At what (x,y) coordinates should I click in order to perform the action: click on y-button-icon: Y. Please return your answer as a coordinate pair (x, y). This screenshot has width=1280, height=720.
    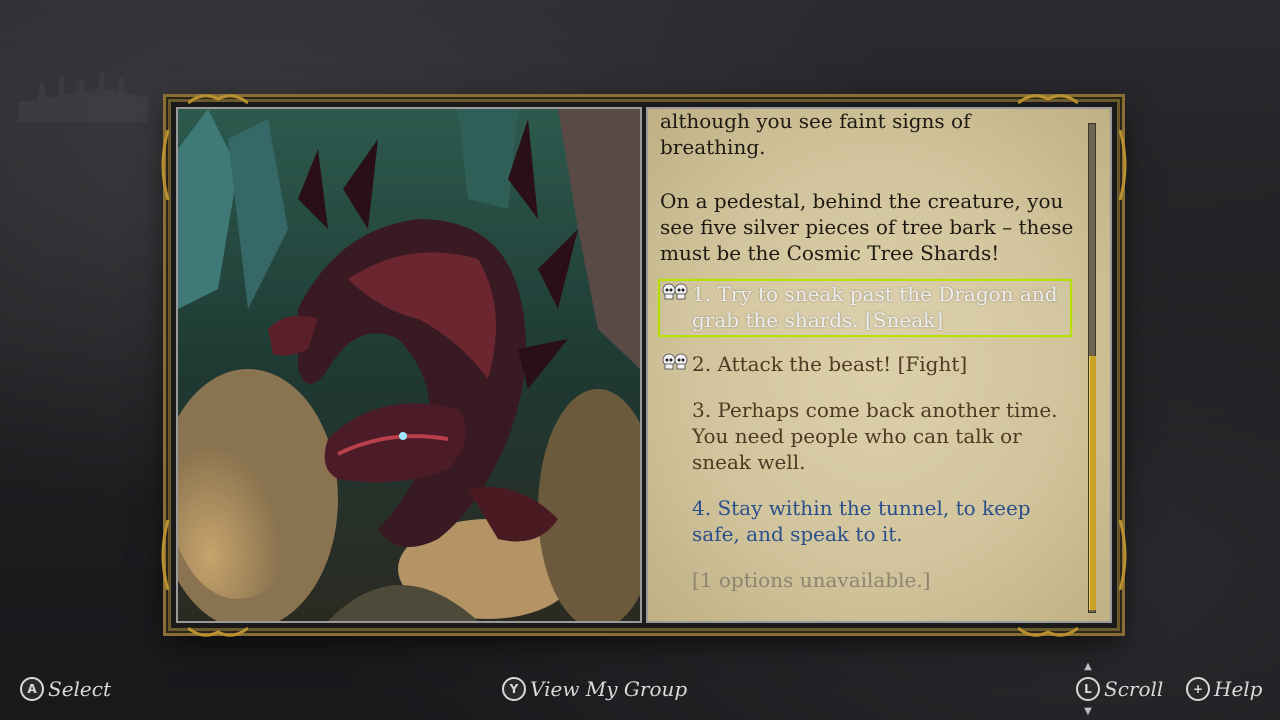
    Looking at the image, I should click on (514, 689).